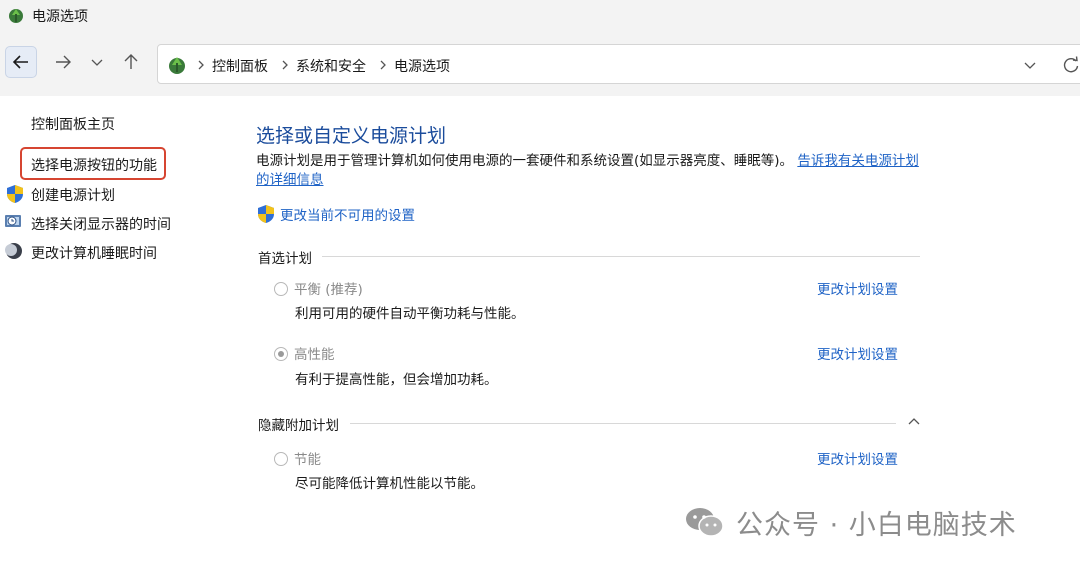 Image resolution: width=1080 pixels, height=565 pixels. What do you see at coordinates (351, 136) in the screenshot?
I see `page-title: 选择或自定义电源计划` at bounding box center [351, 136].